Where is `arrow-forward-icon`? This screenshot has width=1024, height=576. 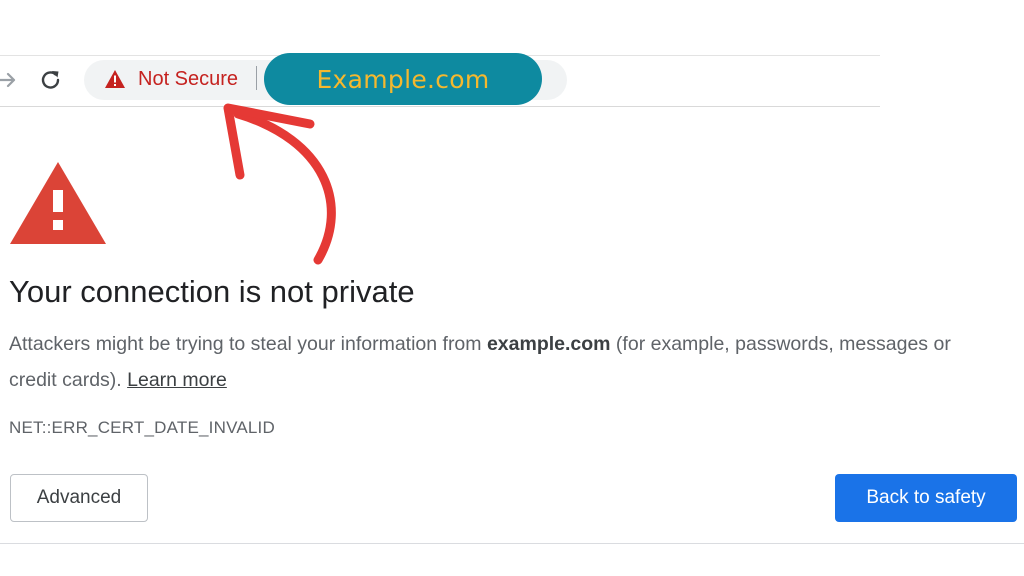 arrow-forward-icon is located at coordinates (9, 80).